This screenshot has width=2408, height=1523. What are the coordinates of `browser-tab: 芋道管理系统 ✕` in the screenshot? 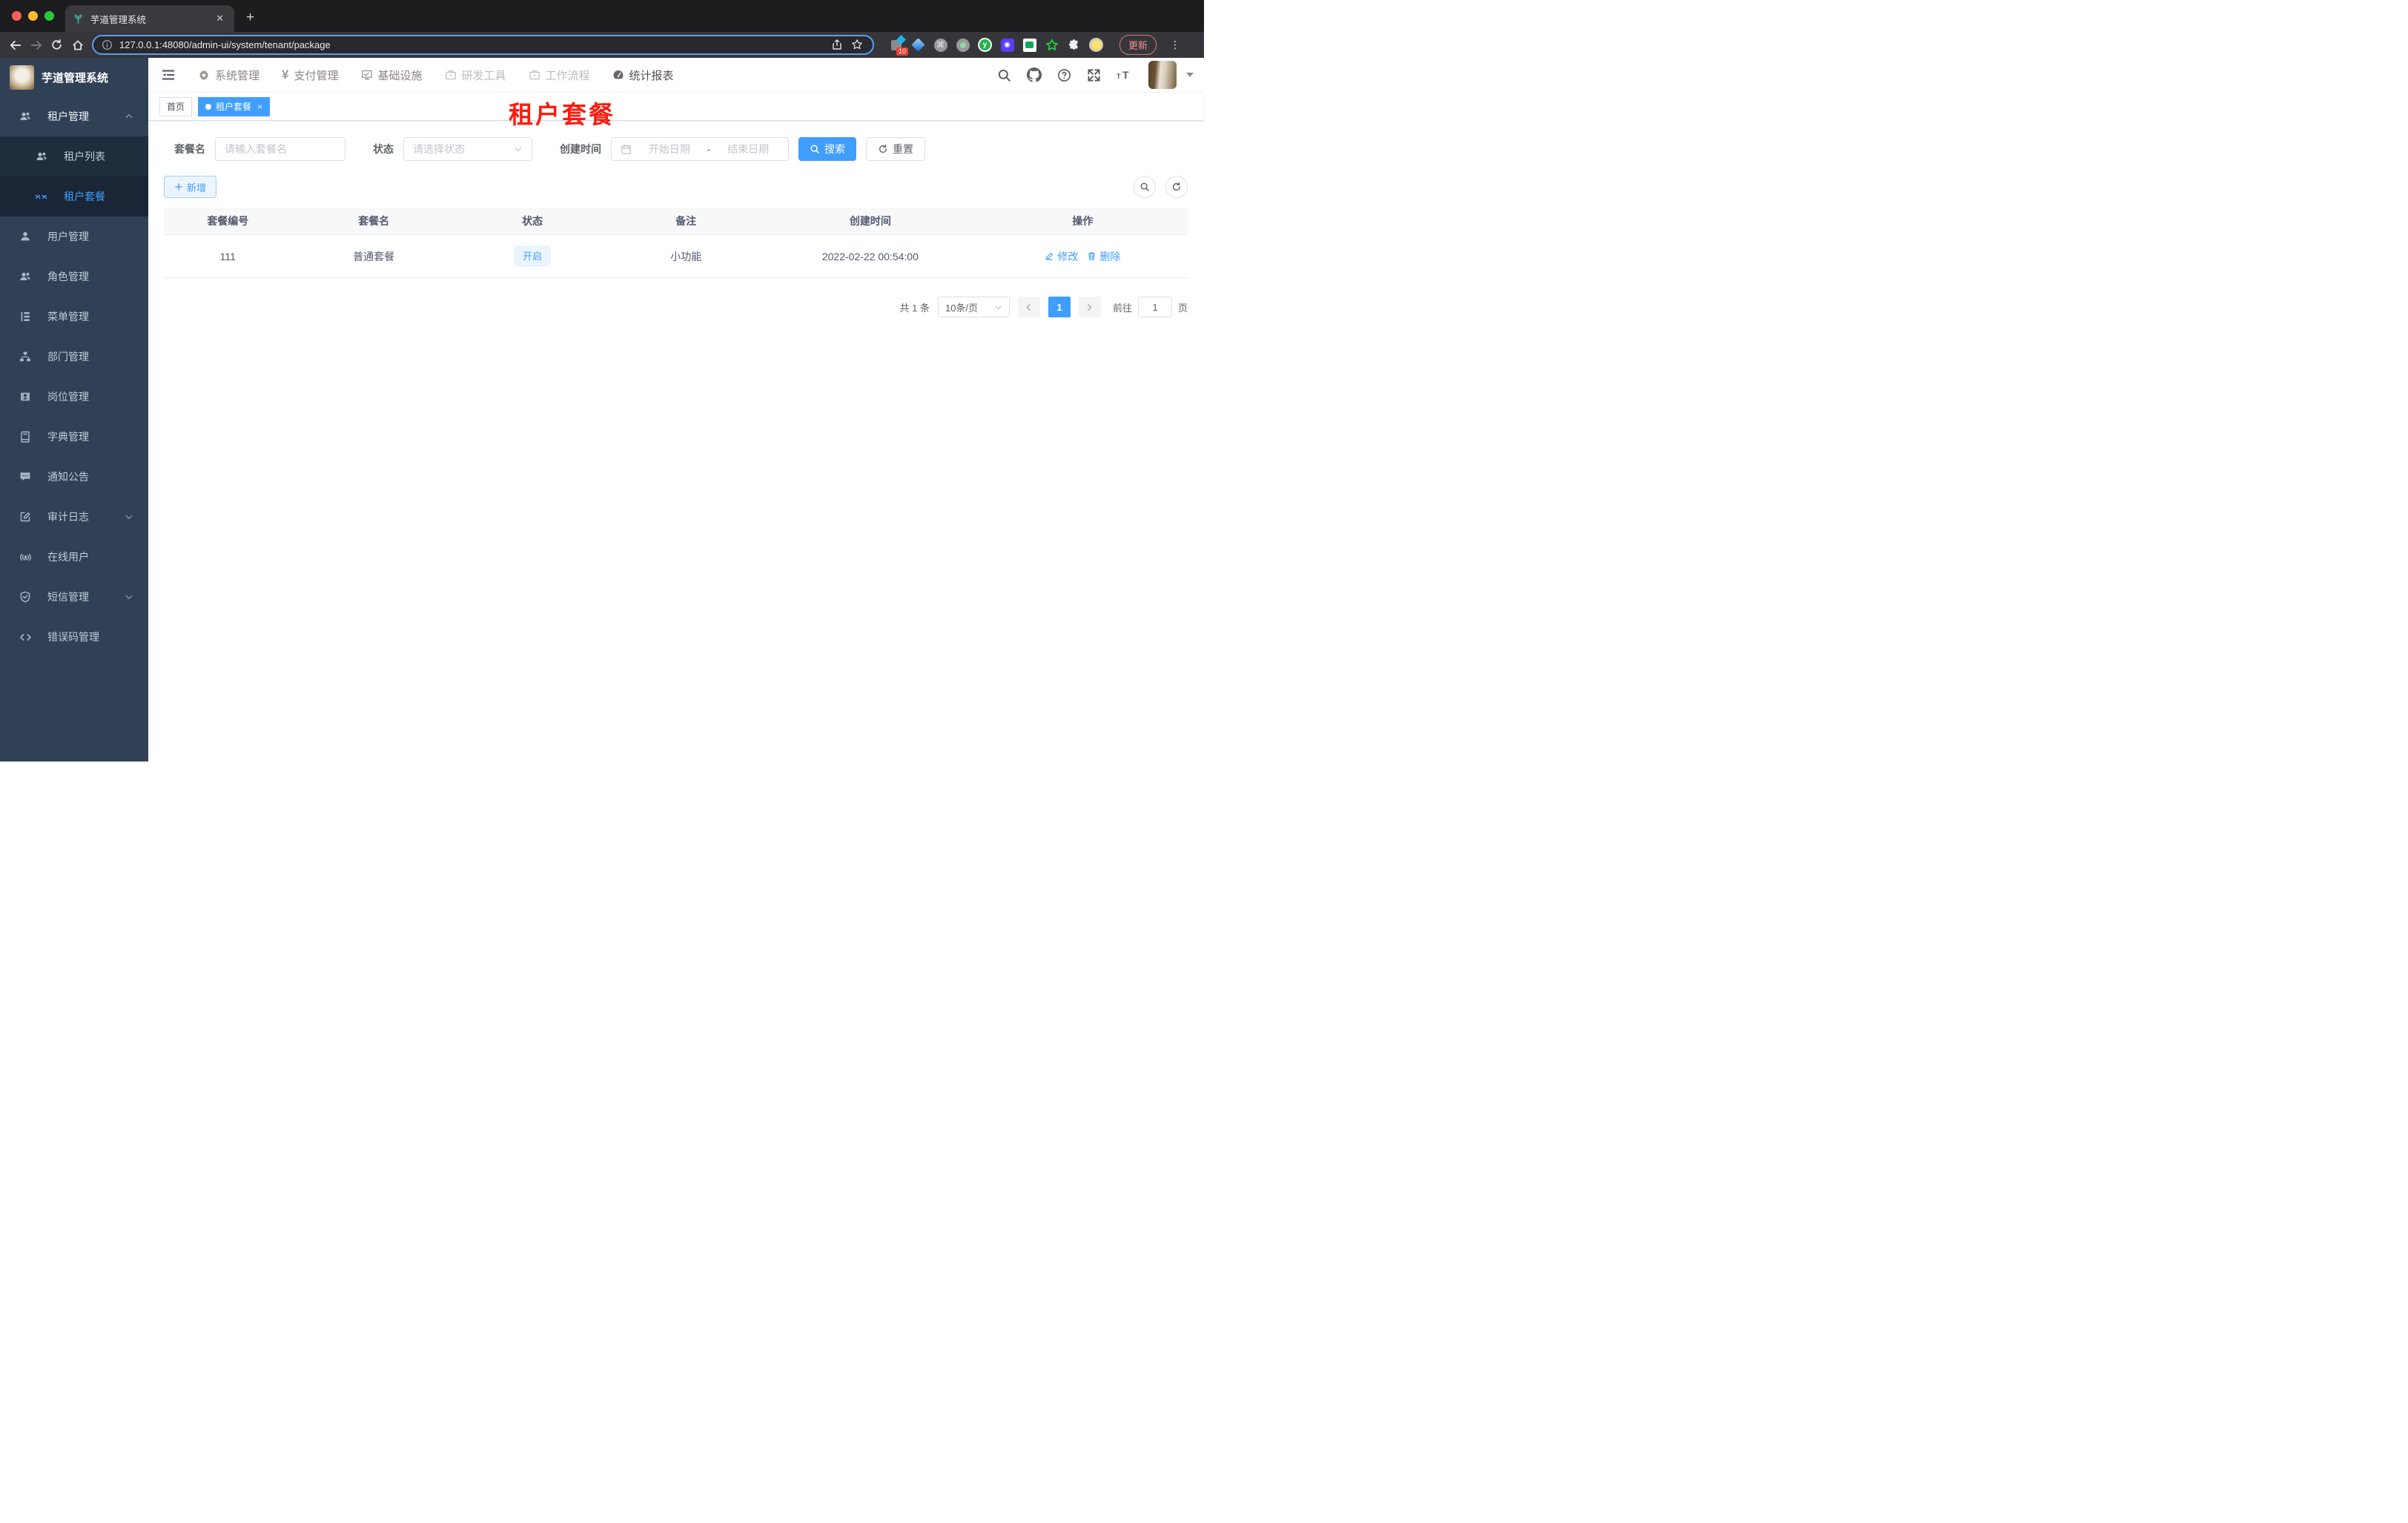 It's located at (149, 18).